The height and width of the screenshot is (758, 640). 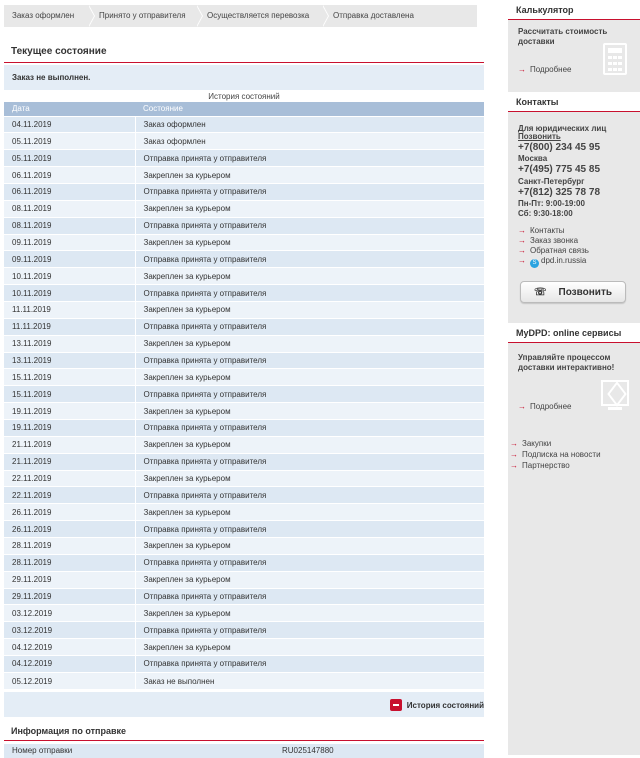 What do you see at coordinates (551, 406) in the screenshot?
I see `mydpd-more-label: Подробнее` at bounding box center [551, 406].